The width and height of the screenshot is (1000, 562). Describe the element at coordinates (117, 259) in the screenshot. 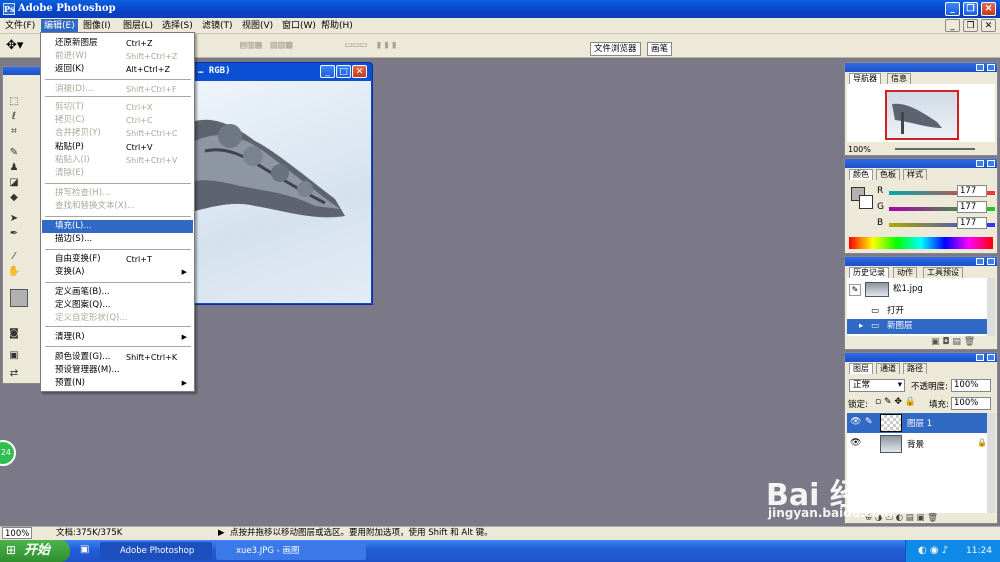

I see `edit-menu-item: 自由变换(F) Ctrl+T` at that location.